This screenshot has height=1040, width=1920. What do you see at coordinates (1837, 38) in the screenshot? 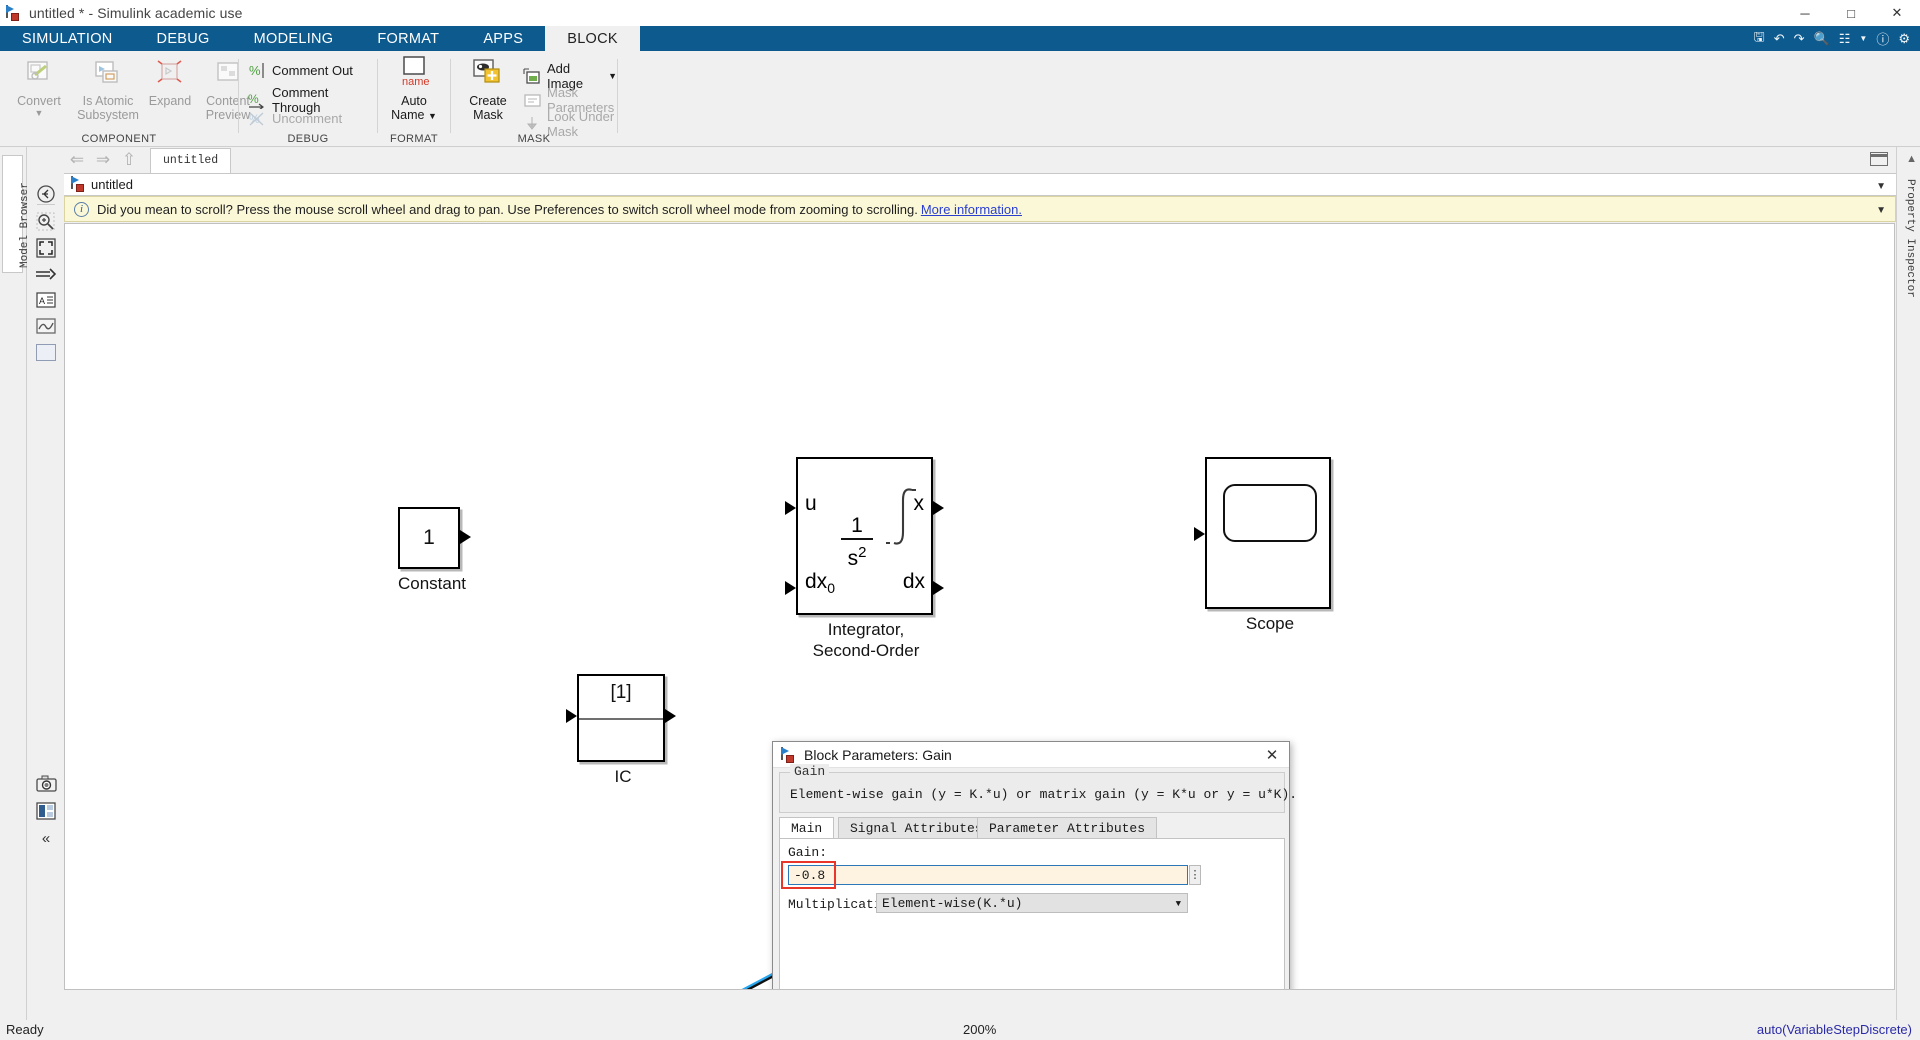
I see `quick-access-toolbar: 🖫 ↶ ↷ 🔍 ☷ ▼ ⓘ ⚙` at bounding box center [1837, 38].